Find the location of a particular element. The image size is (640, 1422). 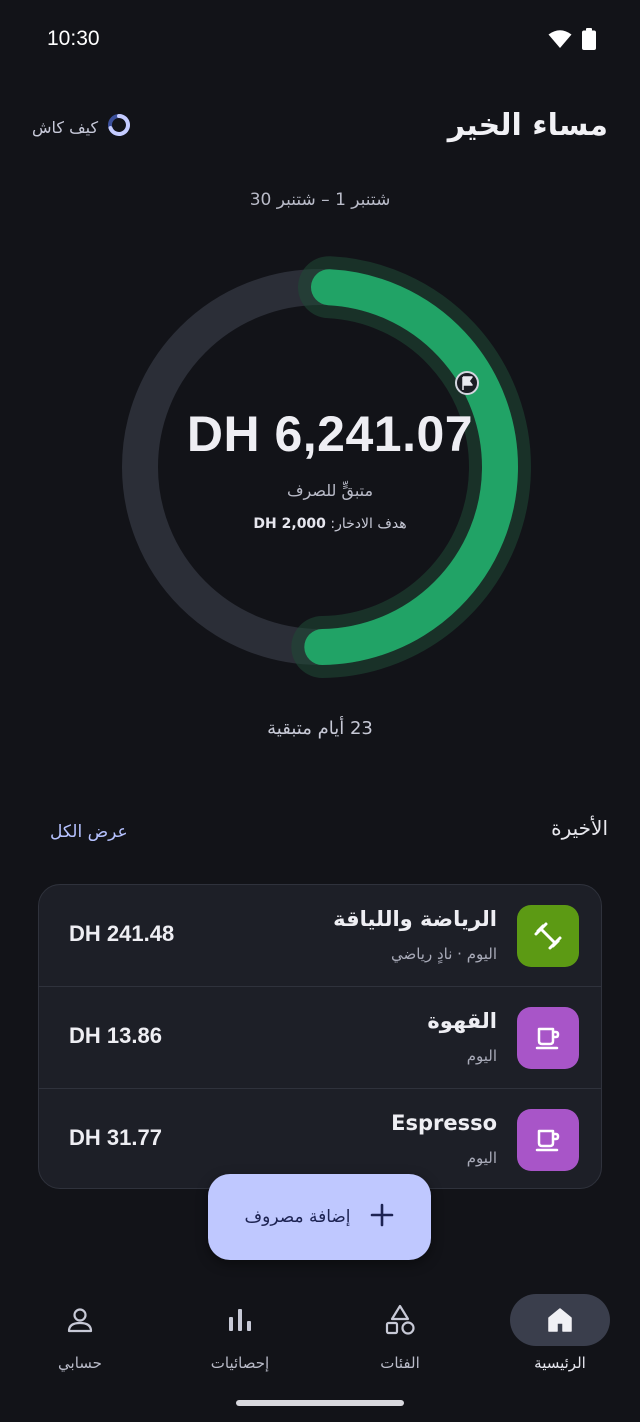

nav-label-stats: إحصائيات is located at coordinates (240, 1363).